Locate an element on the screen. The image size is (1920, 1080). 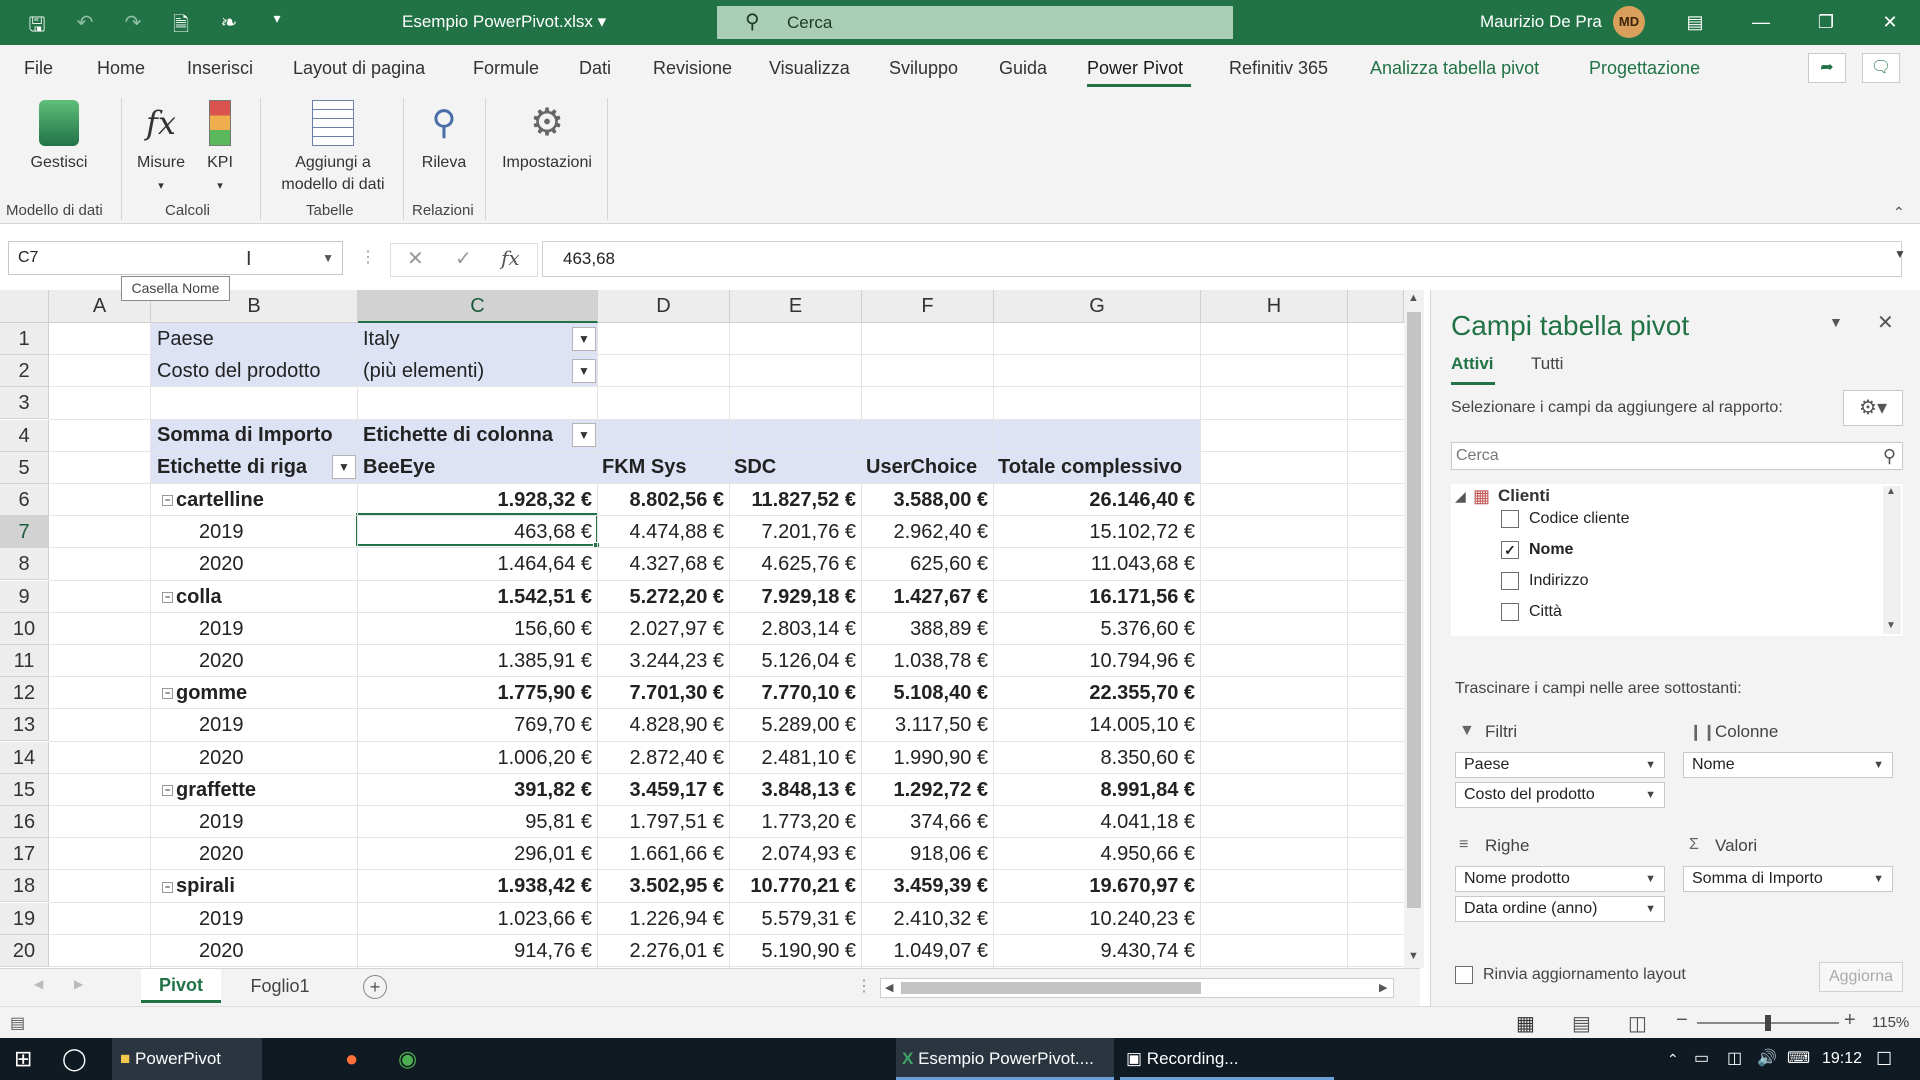
cancel-icon: ✕ is located at coordinates (415, 258).